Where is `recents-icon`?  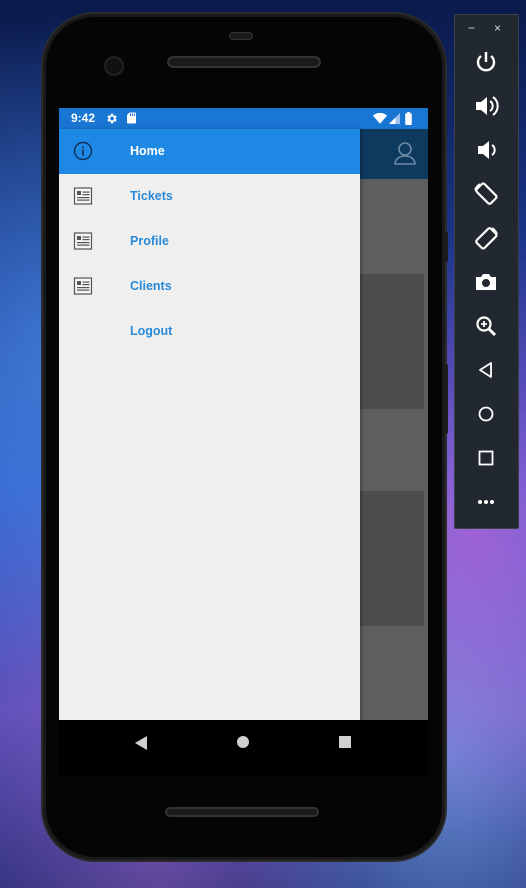
recents-icon is located at coordinates (345, 742).